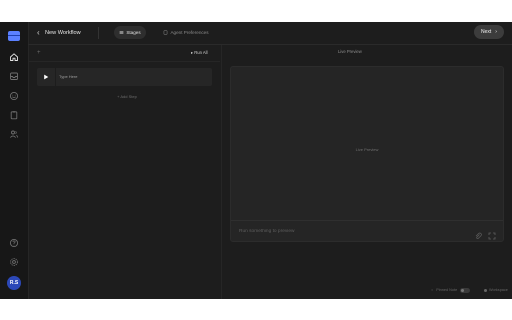 The height and width of the screenshot is (320, 512). I want to click on tab-agent-preferences: Agent Preferences, so click(186, 32).